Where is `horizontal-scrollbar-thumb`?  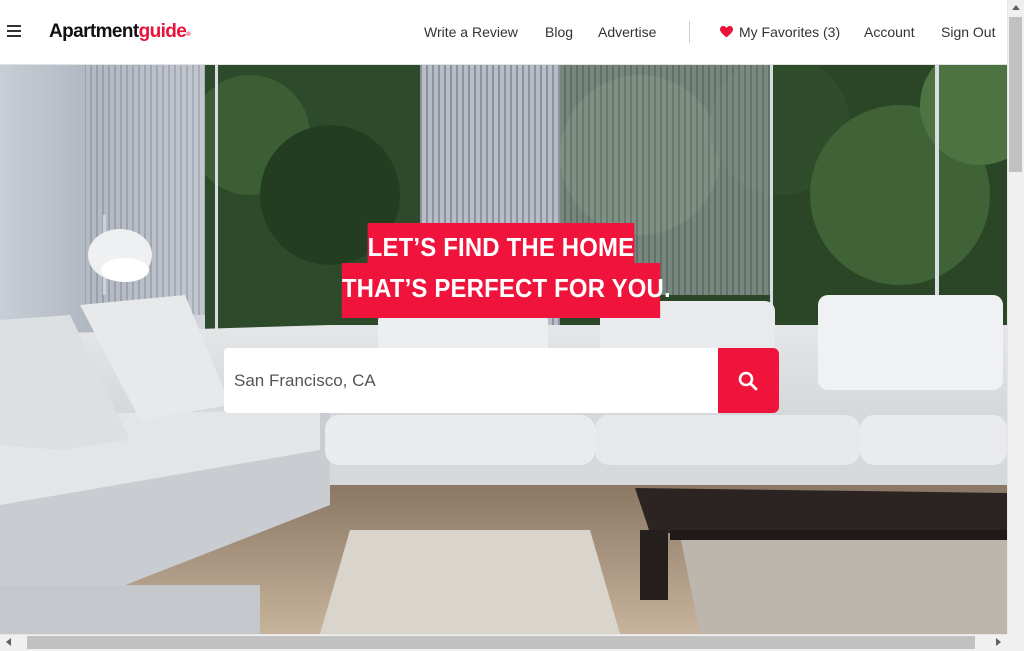
horizontal-scrollbar-thumb is located at coordinates (501, 642).